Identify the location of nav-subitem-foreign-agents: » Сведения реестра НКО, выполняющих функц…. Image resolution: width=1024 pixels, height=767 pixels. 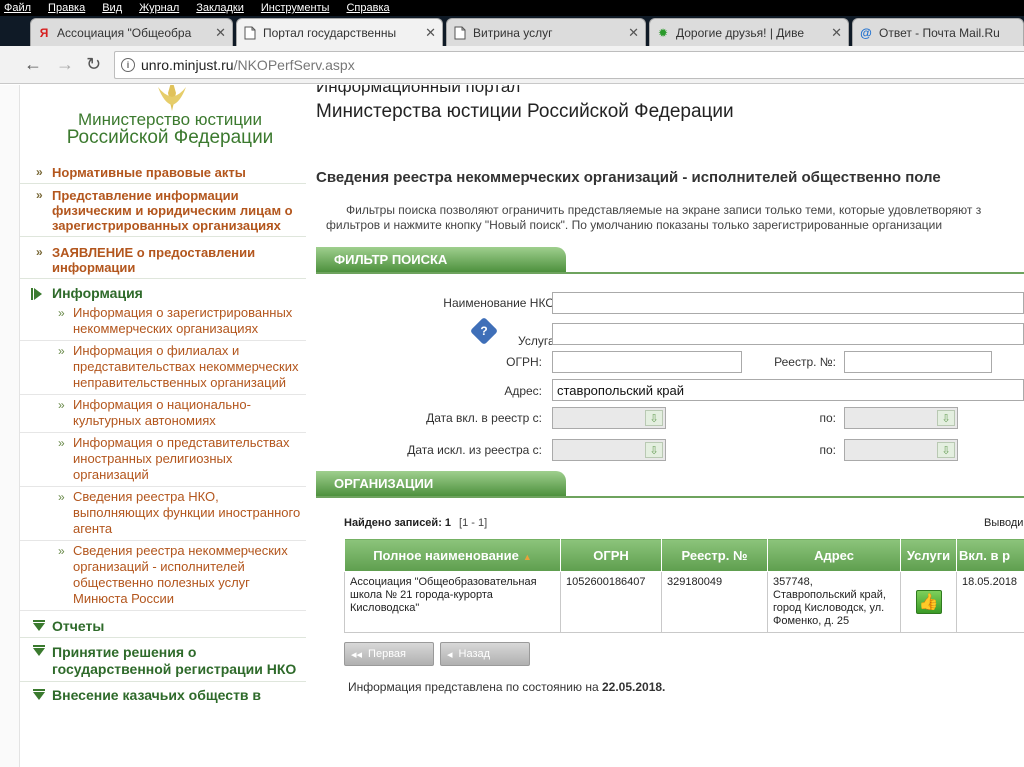
(163, 514).